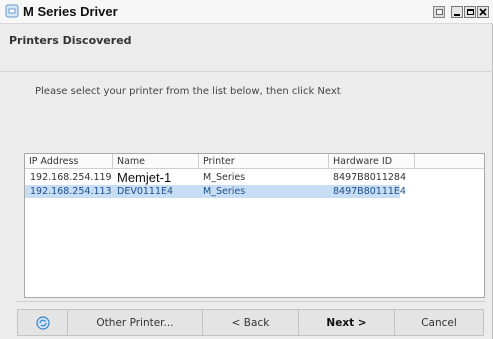 Image resolution: width=493 pixels, height=339 pixels. Describe the element at coordinates (450, 161) in the screenshot. I see `column-header-blank` at that location.